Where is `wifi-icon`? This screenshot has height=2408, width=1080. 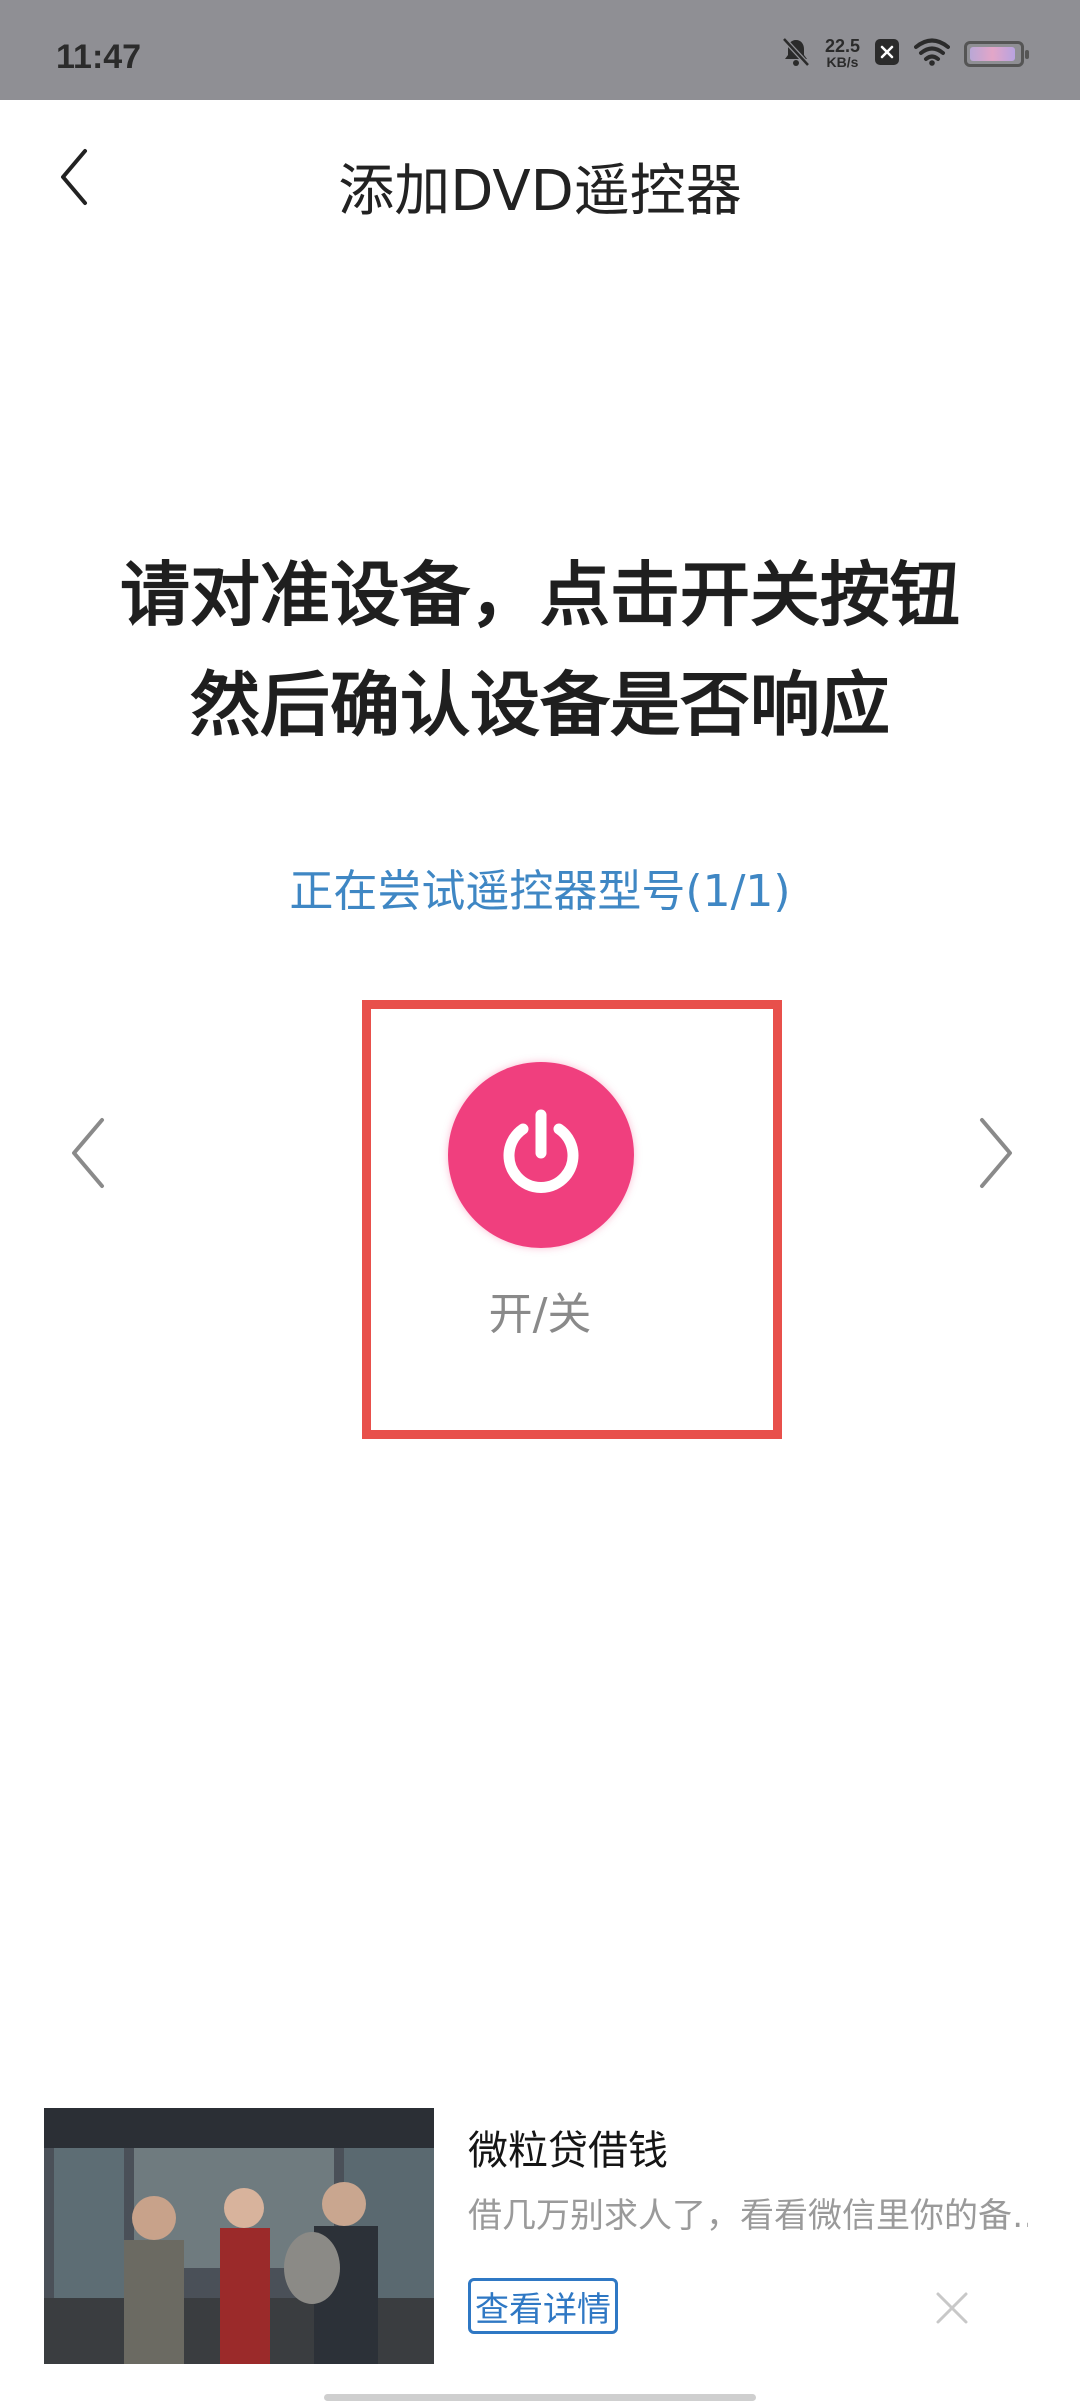 wifi-icon is located at coordinates (932, 54).